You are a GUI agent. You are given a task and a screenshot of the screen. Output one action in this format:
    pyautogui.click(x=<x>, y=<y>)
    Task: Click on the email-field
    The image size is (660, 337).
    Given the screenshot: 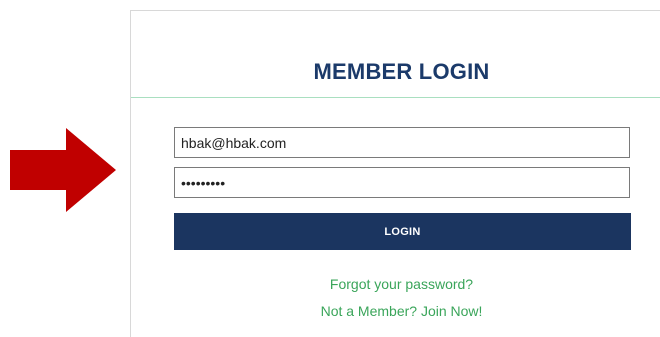 What is the action you would take?
    pyautogui.click(x=402, y=142)
    